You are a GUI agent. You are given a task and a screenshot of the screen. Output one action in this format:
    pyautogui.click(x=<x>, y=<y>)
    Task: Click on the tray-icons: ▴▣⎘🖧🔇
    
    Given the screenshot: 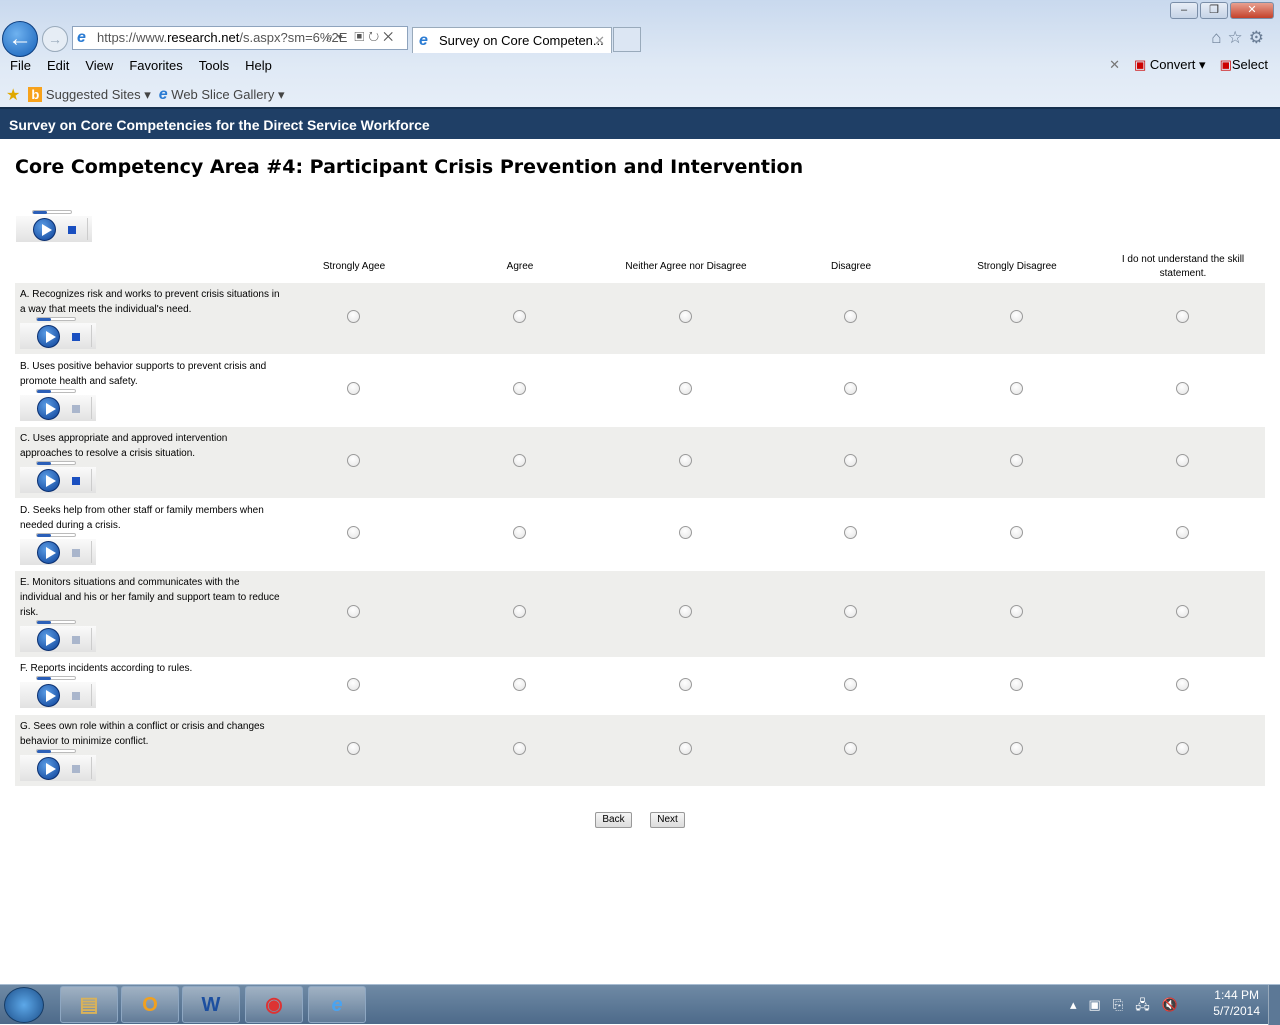 What is the action you would take?
    pyautogui.click(x=1130, y=1007)
    